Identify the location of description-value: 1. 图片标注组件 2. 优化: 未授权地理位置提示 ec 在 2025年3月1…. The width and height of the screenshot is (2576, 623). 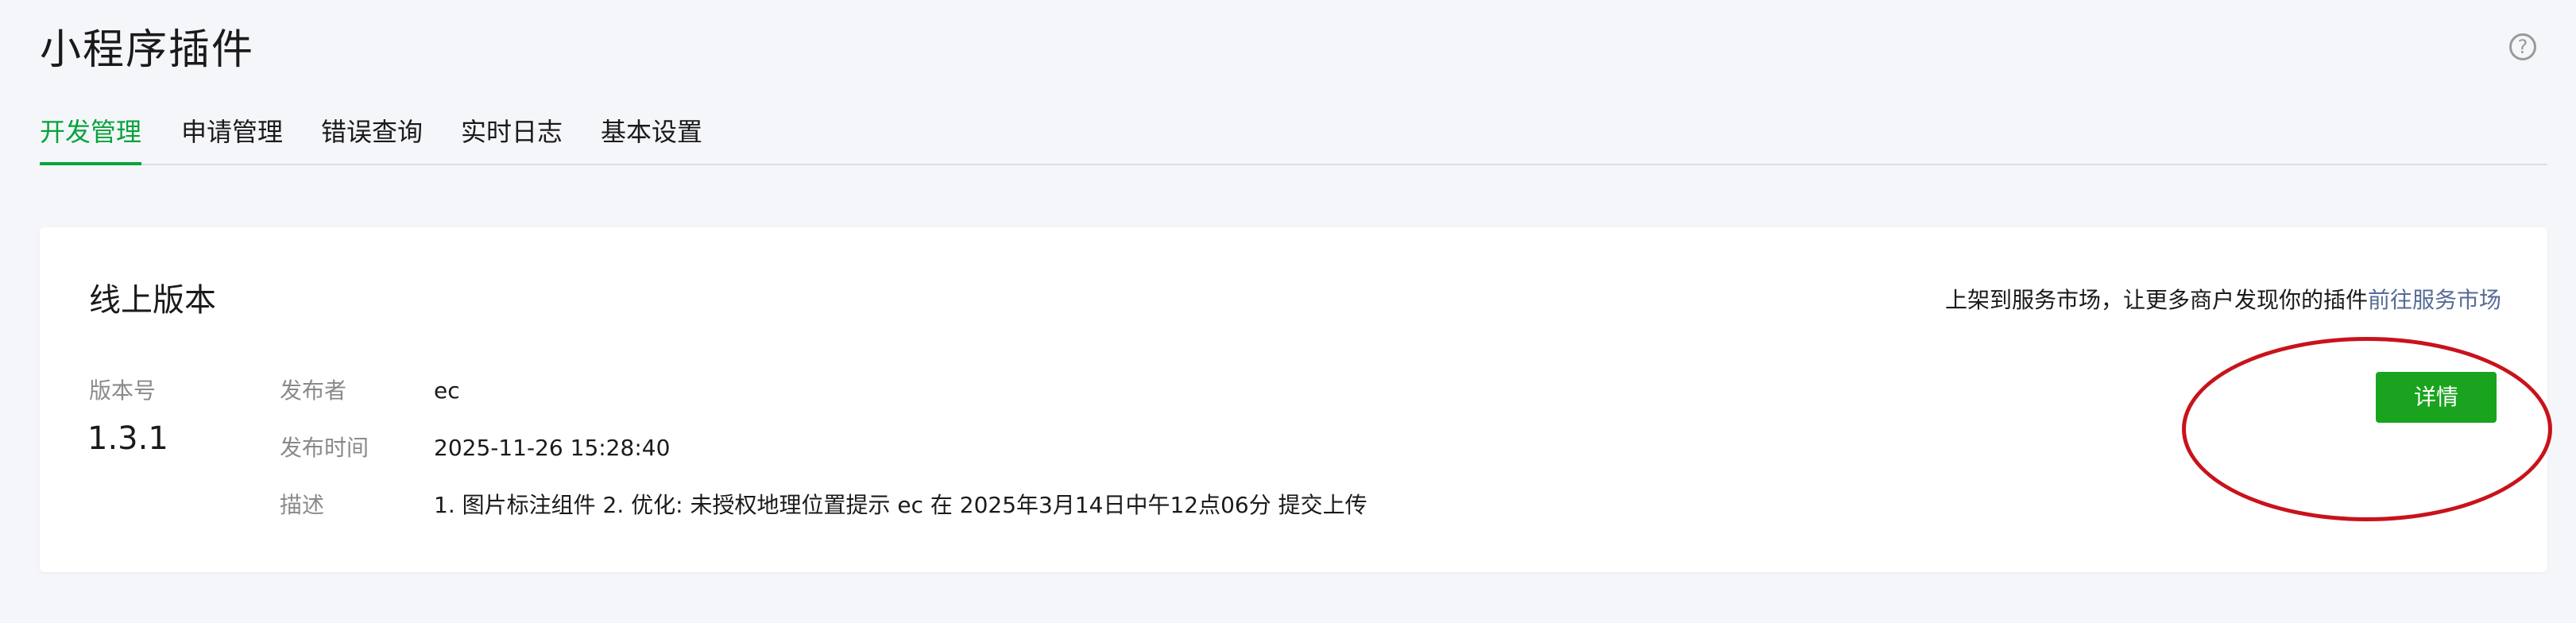
(900, 505).